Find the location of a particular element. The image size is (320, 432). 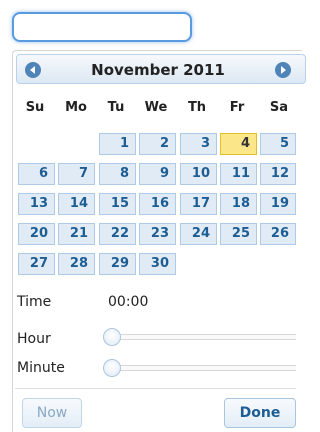

time-label: Time is located at coordinates (34, 302).